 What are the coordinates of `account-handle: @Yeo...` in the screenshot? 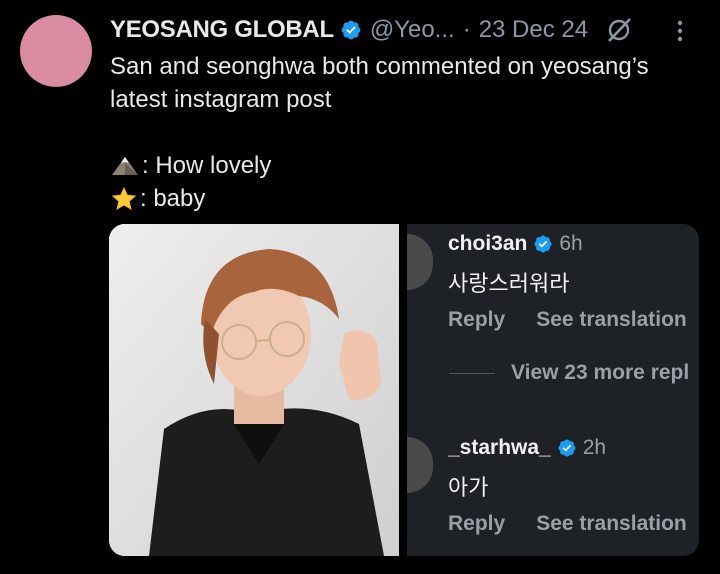 It's located at (412, 30).